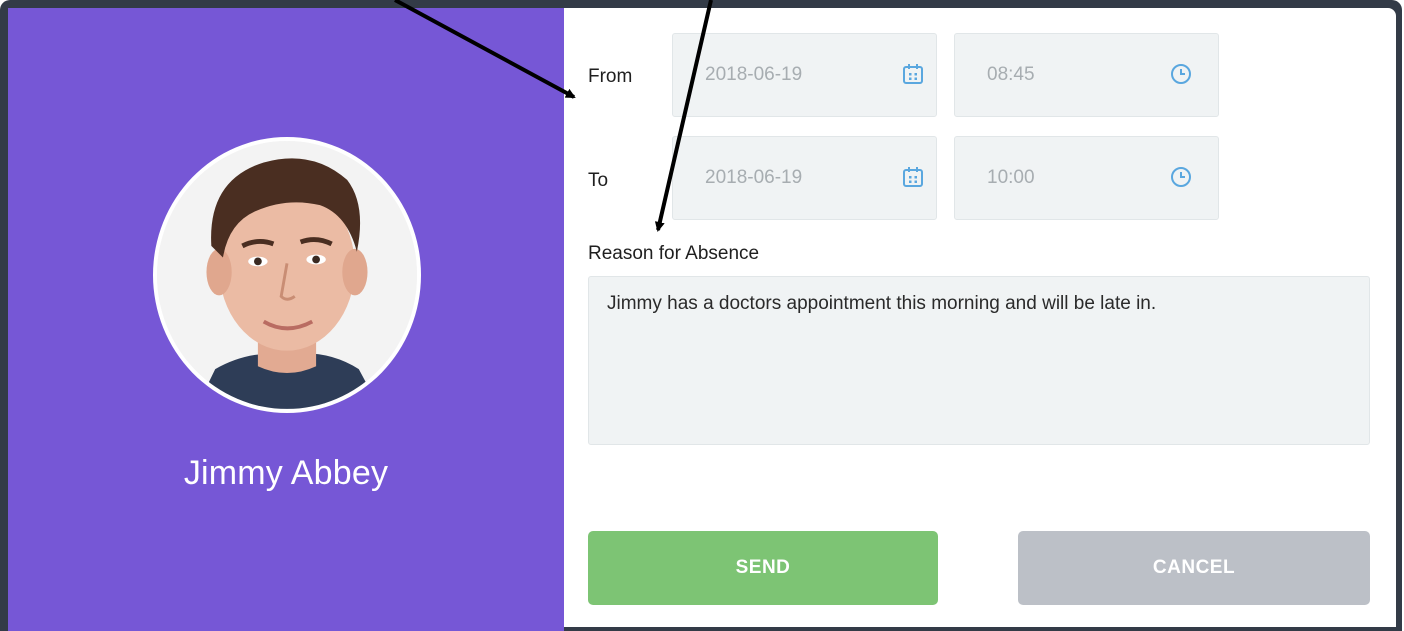  Describe the element at coordinates (804, 178) in the screenshot. I see `to-date-input: 2018-06-19` at that location.